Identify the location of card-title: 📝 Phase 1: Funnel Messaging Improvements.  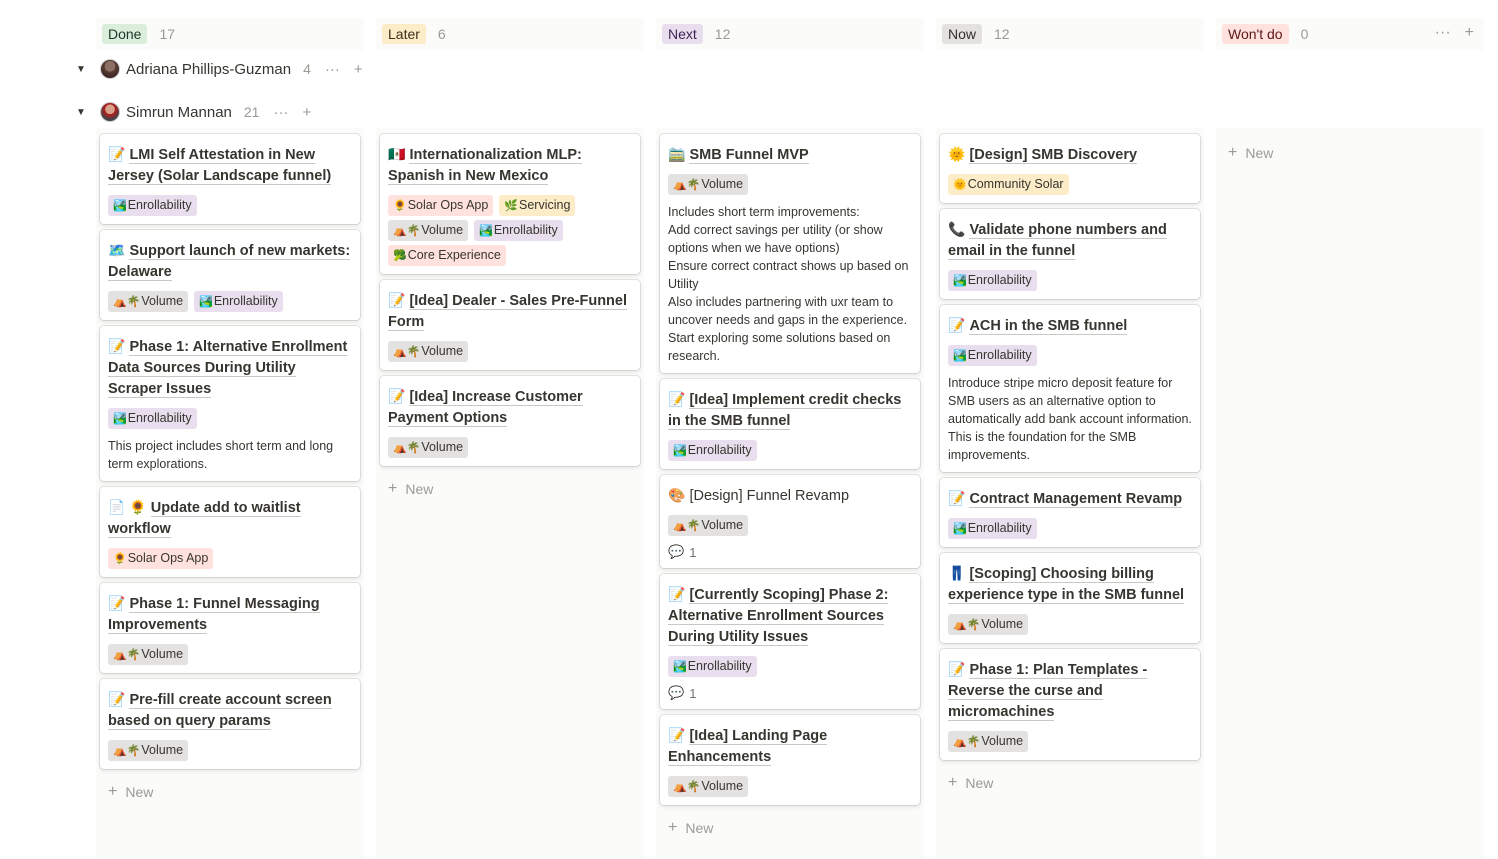
(230, 614).